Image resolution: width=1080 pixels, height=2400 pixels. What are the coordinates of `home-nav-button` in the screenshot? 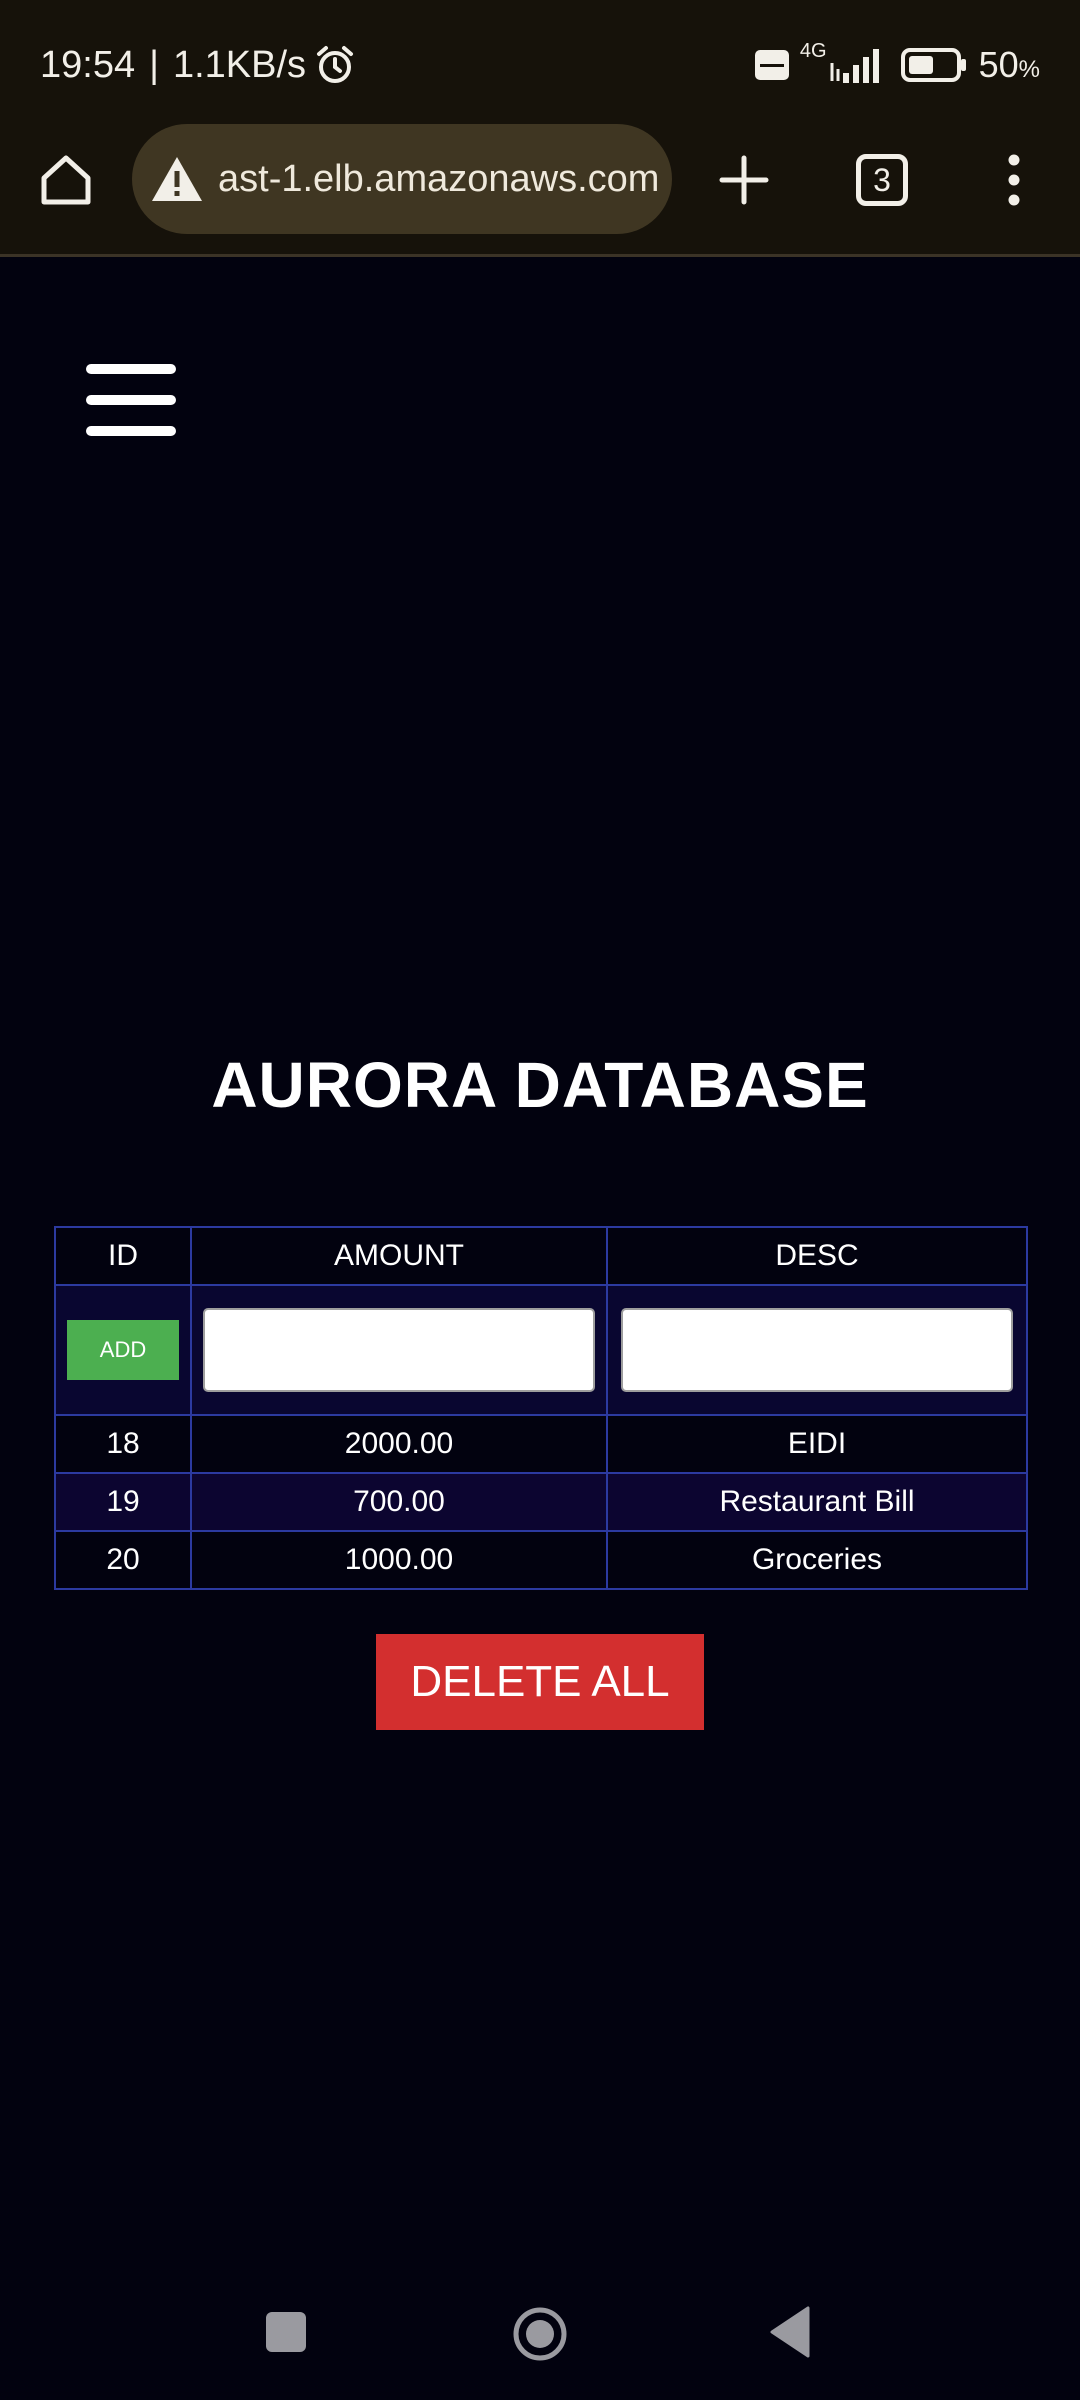 It's located at (540, 2334).